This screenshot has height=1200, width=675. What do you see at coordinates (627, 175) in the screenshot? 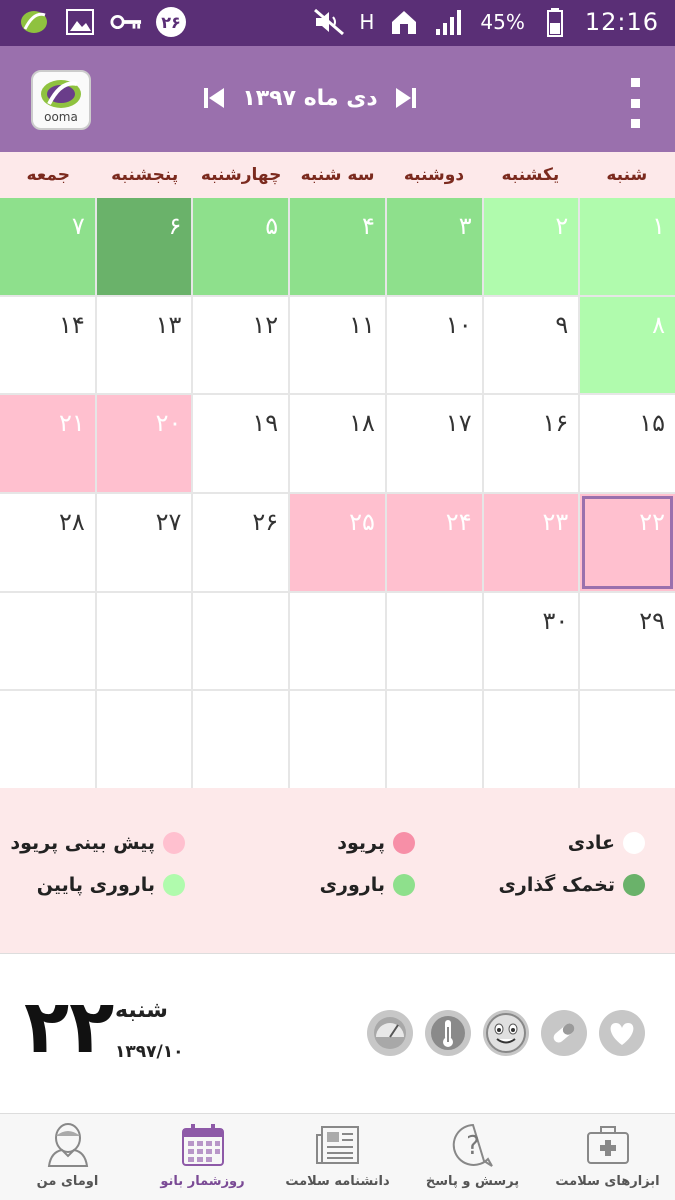
I see `weekday-label: شنبه` at bounding box center [627, 175].